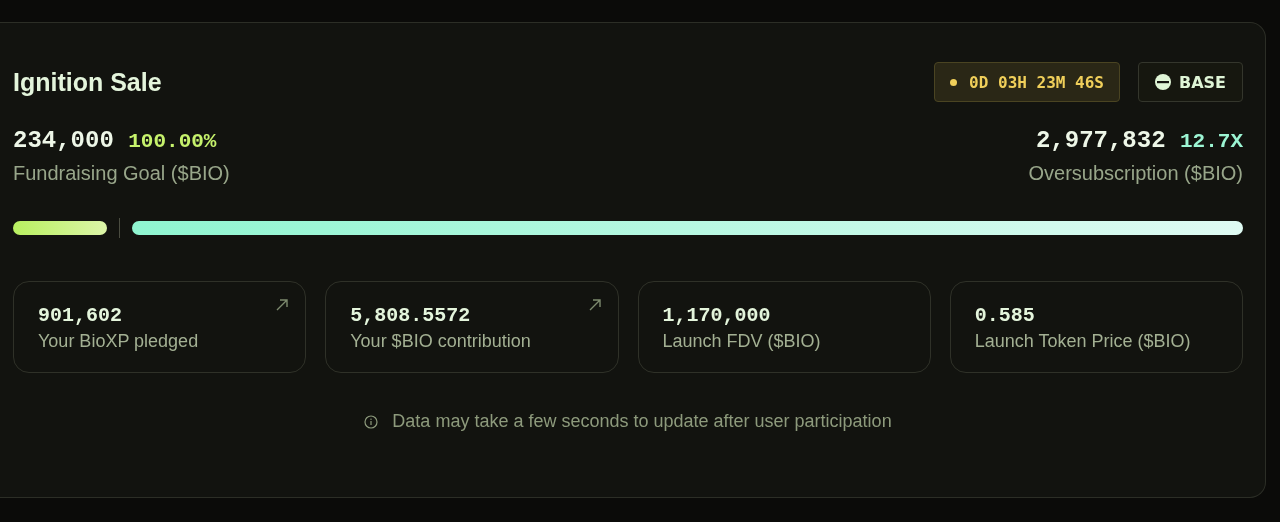  What do you see at coordinates (642, 421) in the screenshot?
I see `info-note: Data may take a few seconds to update after user participation` at bounding box center [642, 421].